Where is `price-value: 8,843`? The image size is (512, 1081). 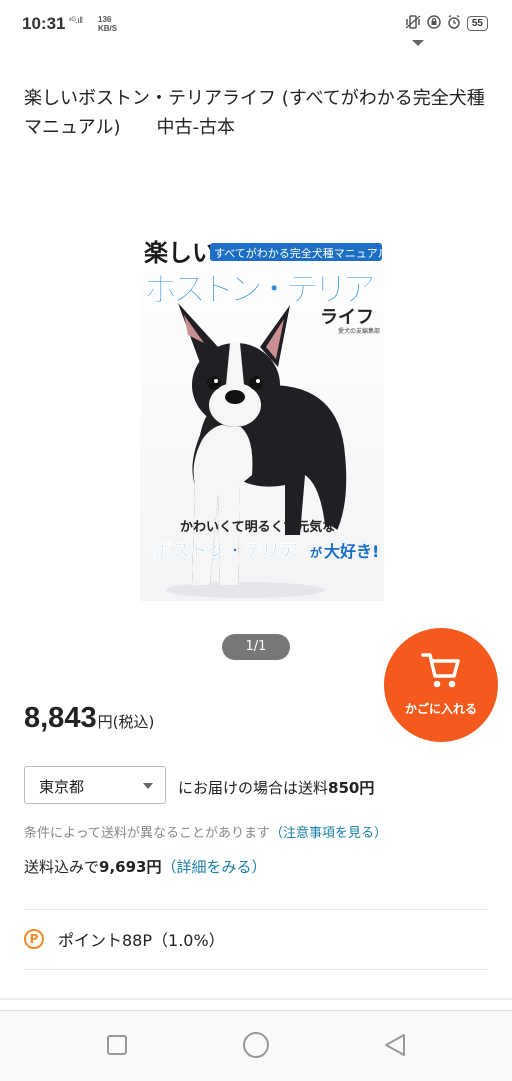 price-value: 8,843 is located at coordinates (60, 718).